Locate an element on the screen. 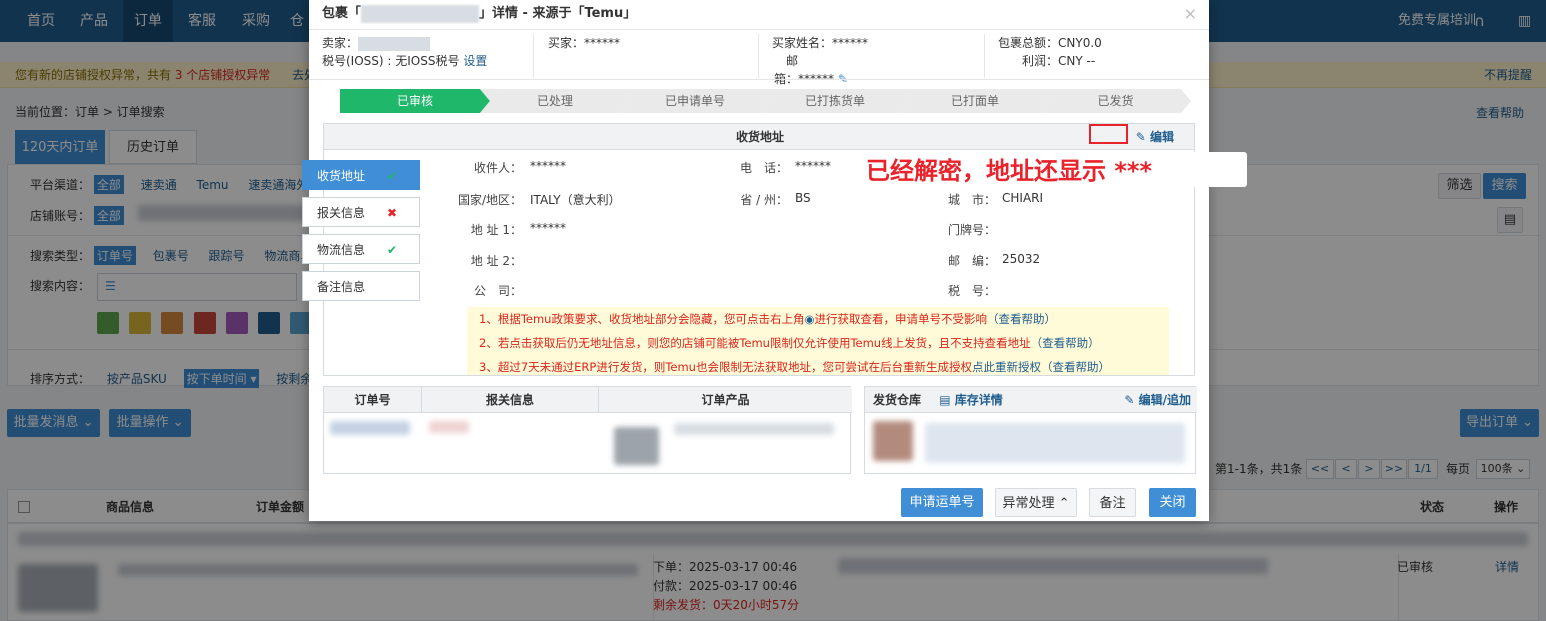  modal-title-prefix: 包裹「 is located at coordinates (342, 13).